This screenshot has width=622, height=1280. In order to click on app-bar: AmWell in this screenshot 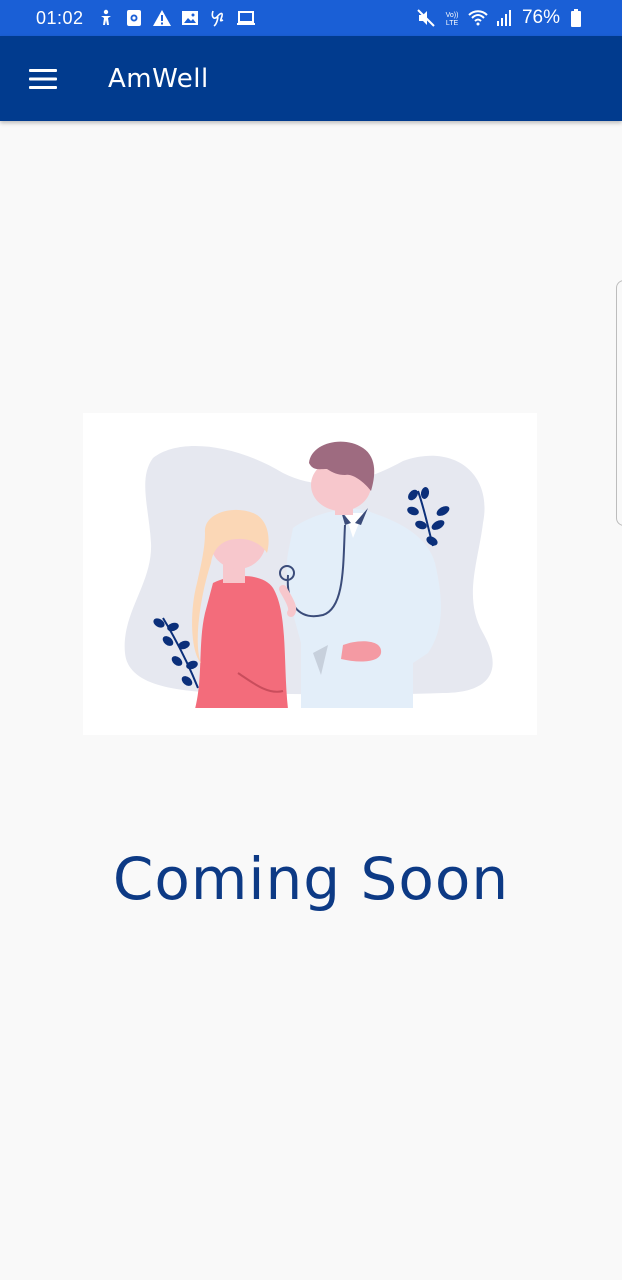, I will do `click(311, 78)`.